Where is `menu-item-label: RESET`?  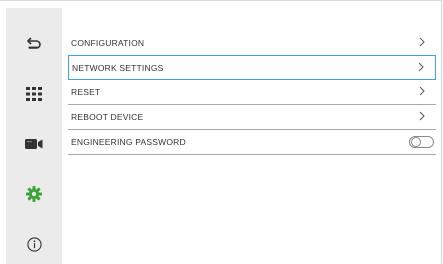 menu-item-label: RESET is located at coordinates (86, 92).